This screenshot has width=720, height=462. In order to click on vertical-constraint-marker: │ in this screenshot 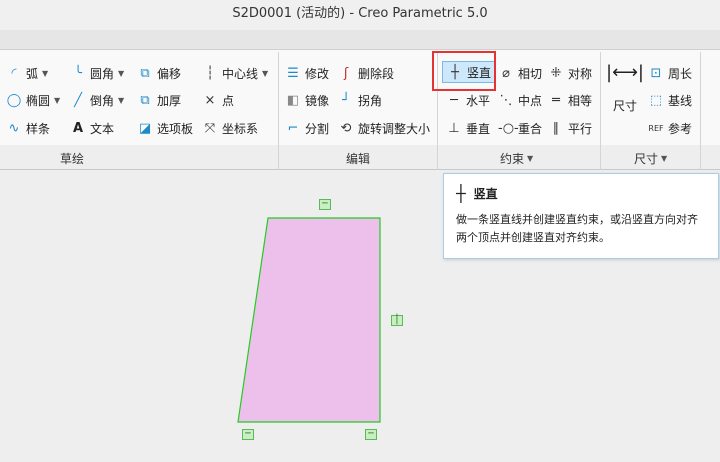, I will do `click(397, 320)`.